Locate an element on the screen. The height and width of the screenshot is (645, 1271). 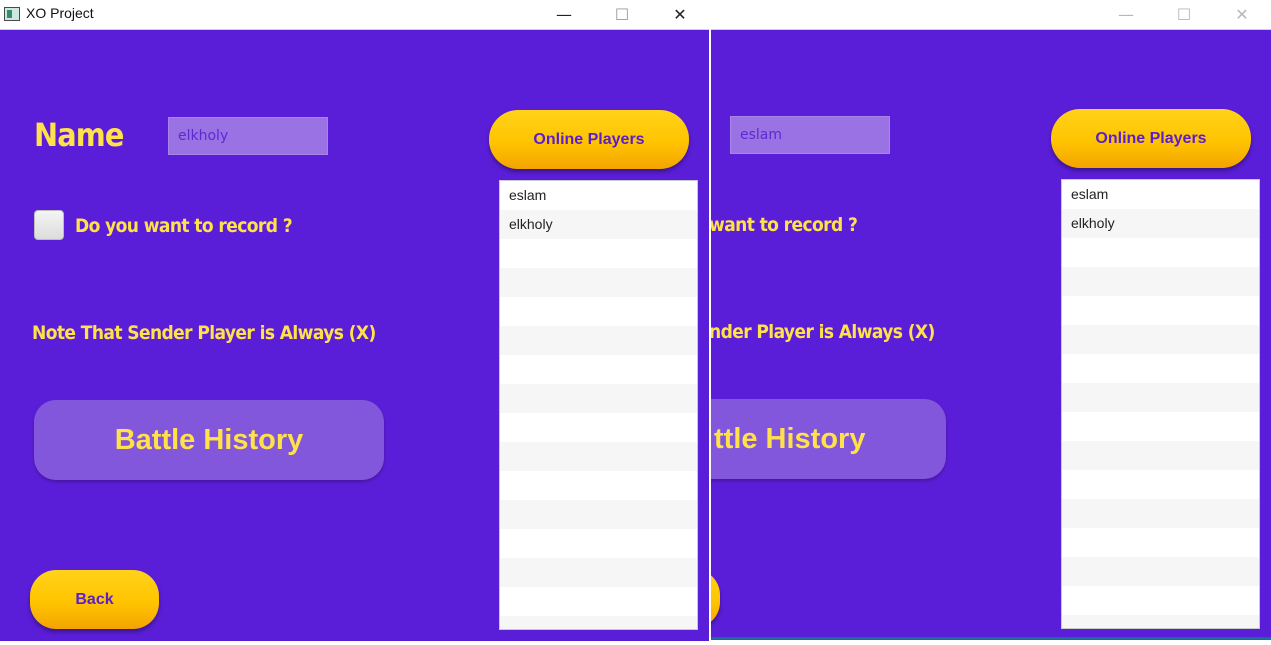
record-checkbox is located at coordinates (49, 225).